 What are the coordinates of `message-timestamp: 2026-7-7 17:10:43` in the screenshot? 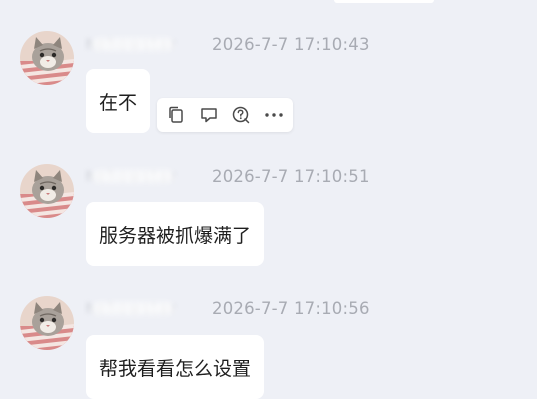 It's located at (291, 44).